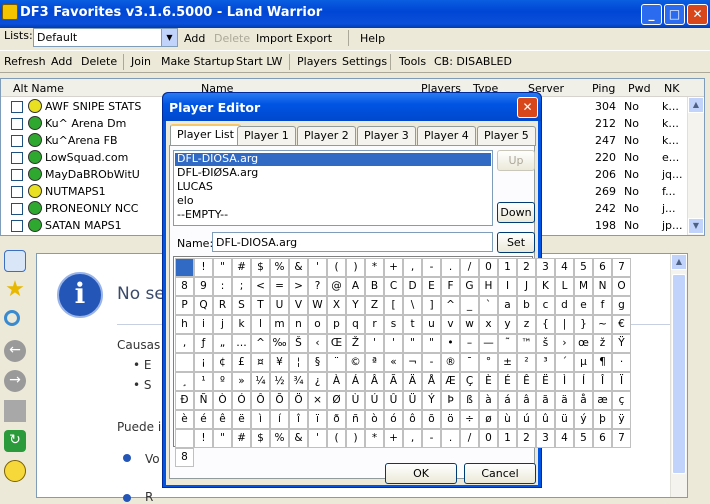 The height and width of the screenshot is (504, 710). I want to click on char-cell: Ç, so click(469, 381).